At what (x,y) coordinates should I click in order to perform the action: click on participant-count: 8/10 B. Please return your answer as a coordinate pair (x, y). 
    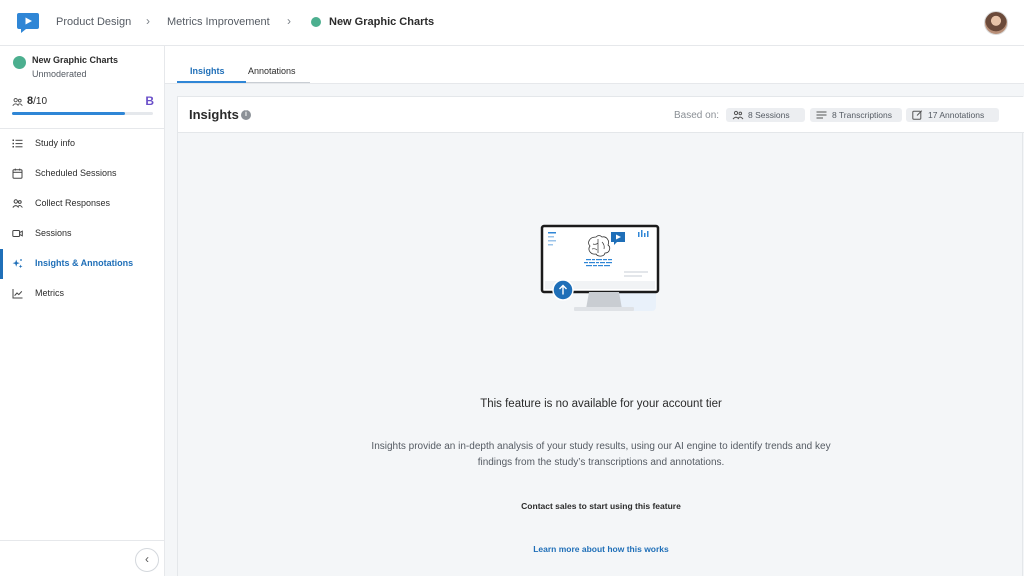
    Looking at the image, I should click on (83, 101).